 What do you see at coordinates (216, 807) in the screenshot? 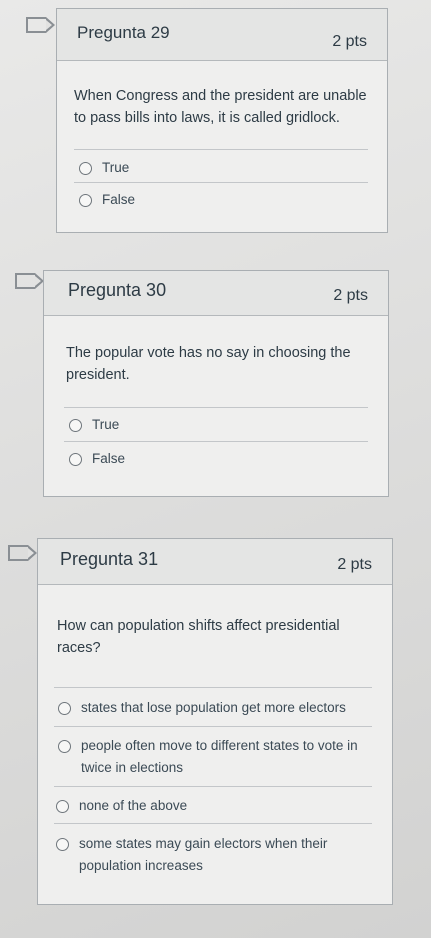
I see `answer-option-3: none of the above` at bounding box center [216, 807].